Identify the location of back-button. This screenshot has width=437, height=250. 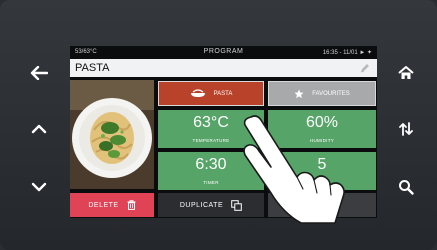
(39, 73).